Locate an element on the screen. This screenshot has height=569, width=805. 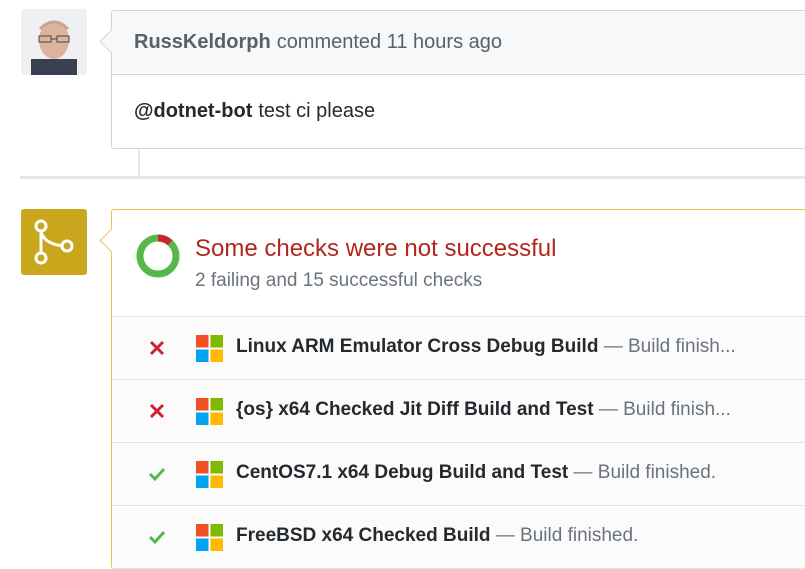
check-name: CentOS7.1 x64 Debug Build and Test is located at coordinates (402, 472).